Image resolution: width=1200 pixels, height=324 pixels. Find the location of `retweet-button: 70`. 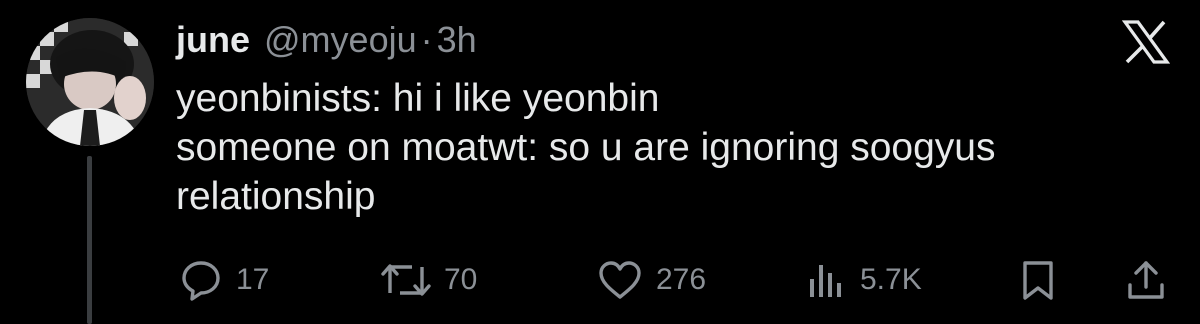

retweet-button: 70 is located at coordinates (428, 280).